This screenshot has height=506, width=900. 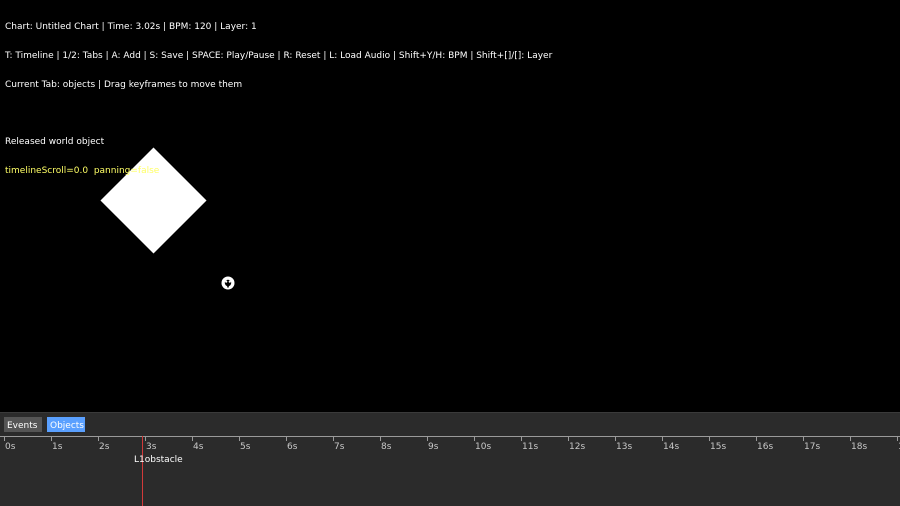 I want to click on timeline-tick-label: 17s, so click(x=812, y=447).